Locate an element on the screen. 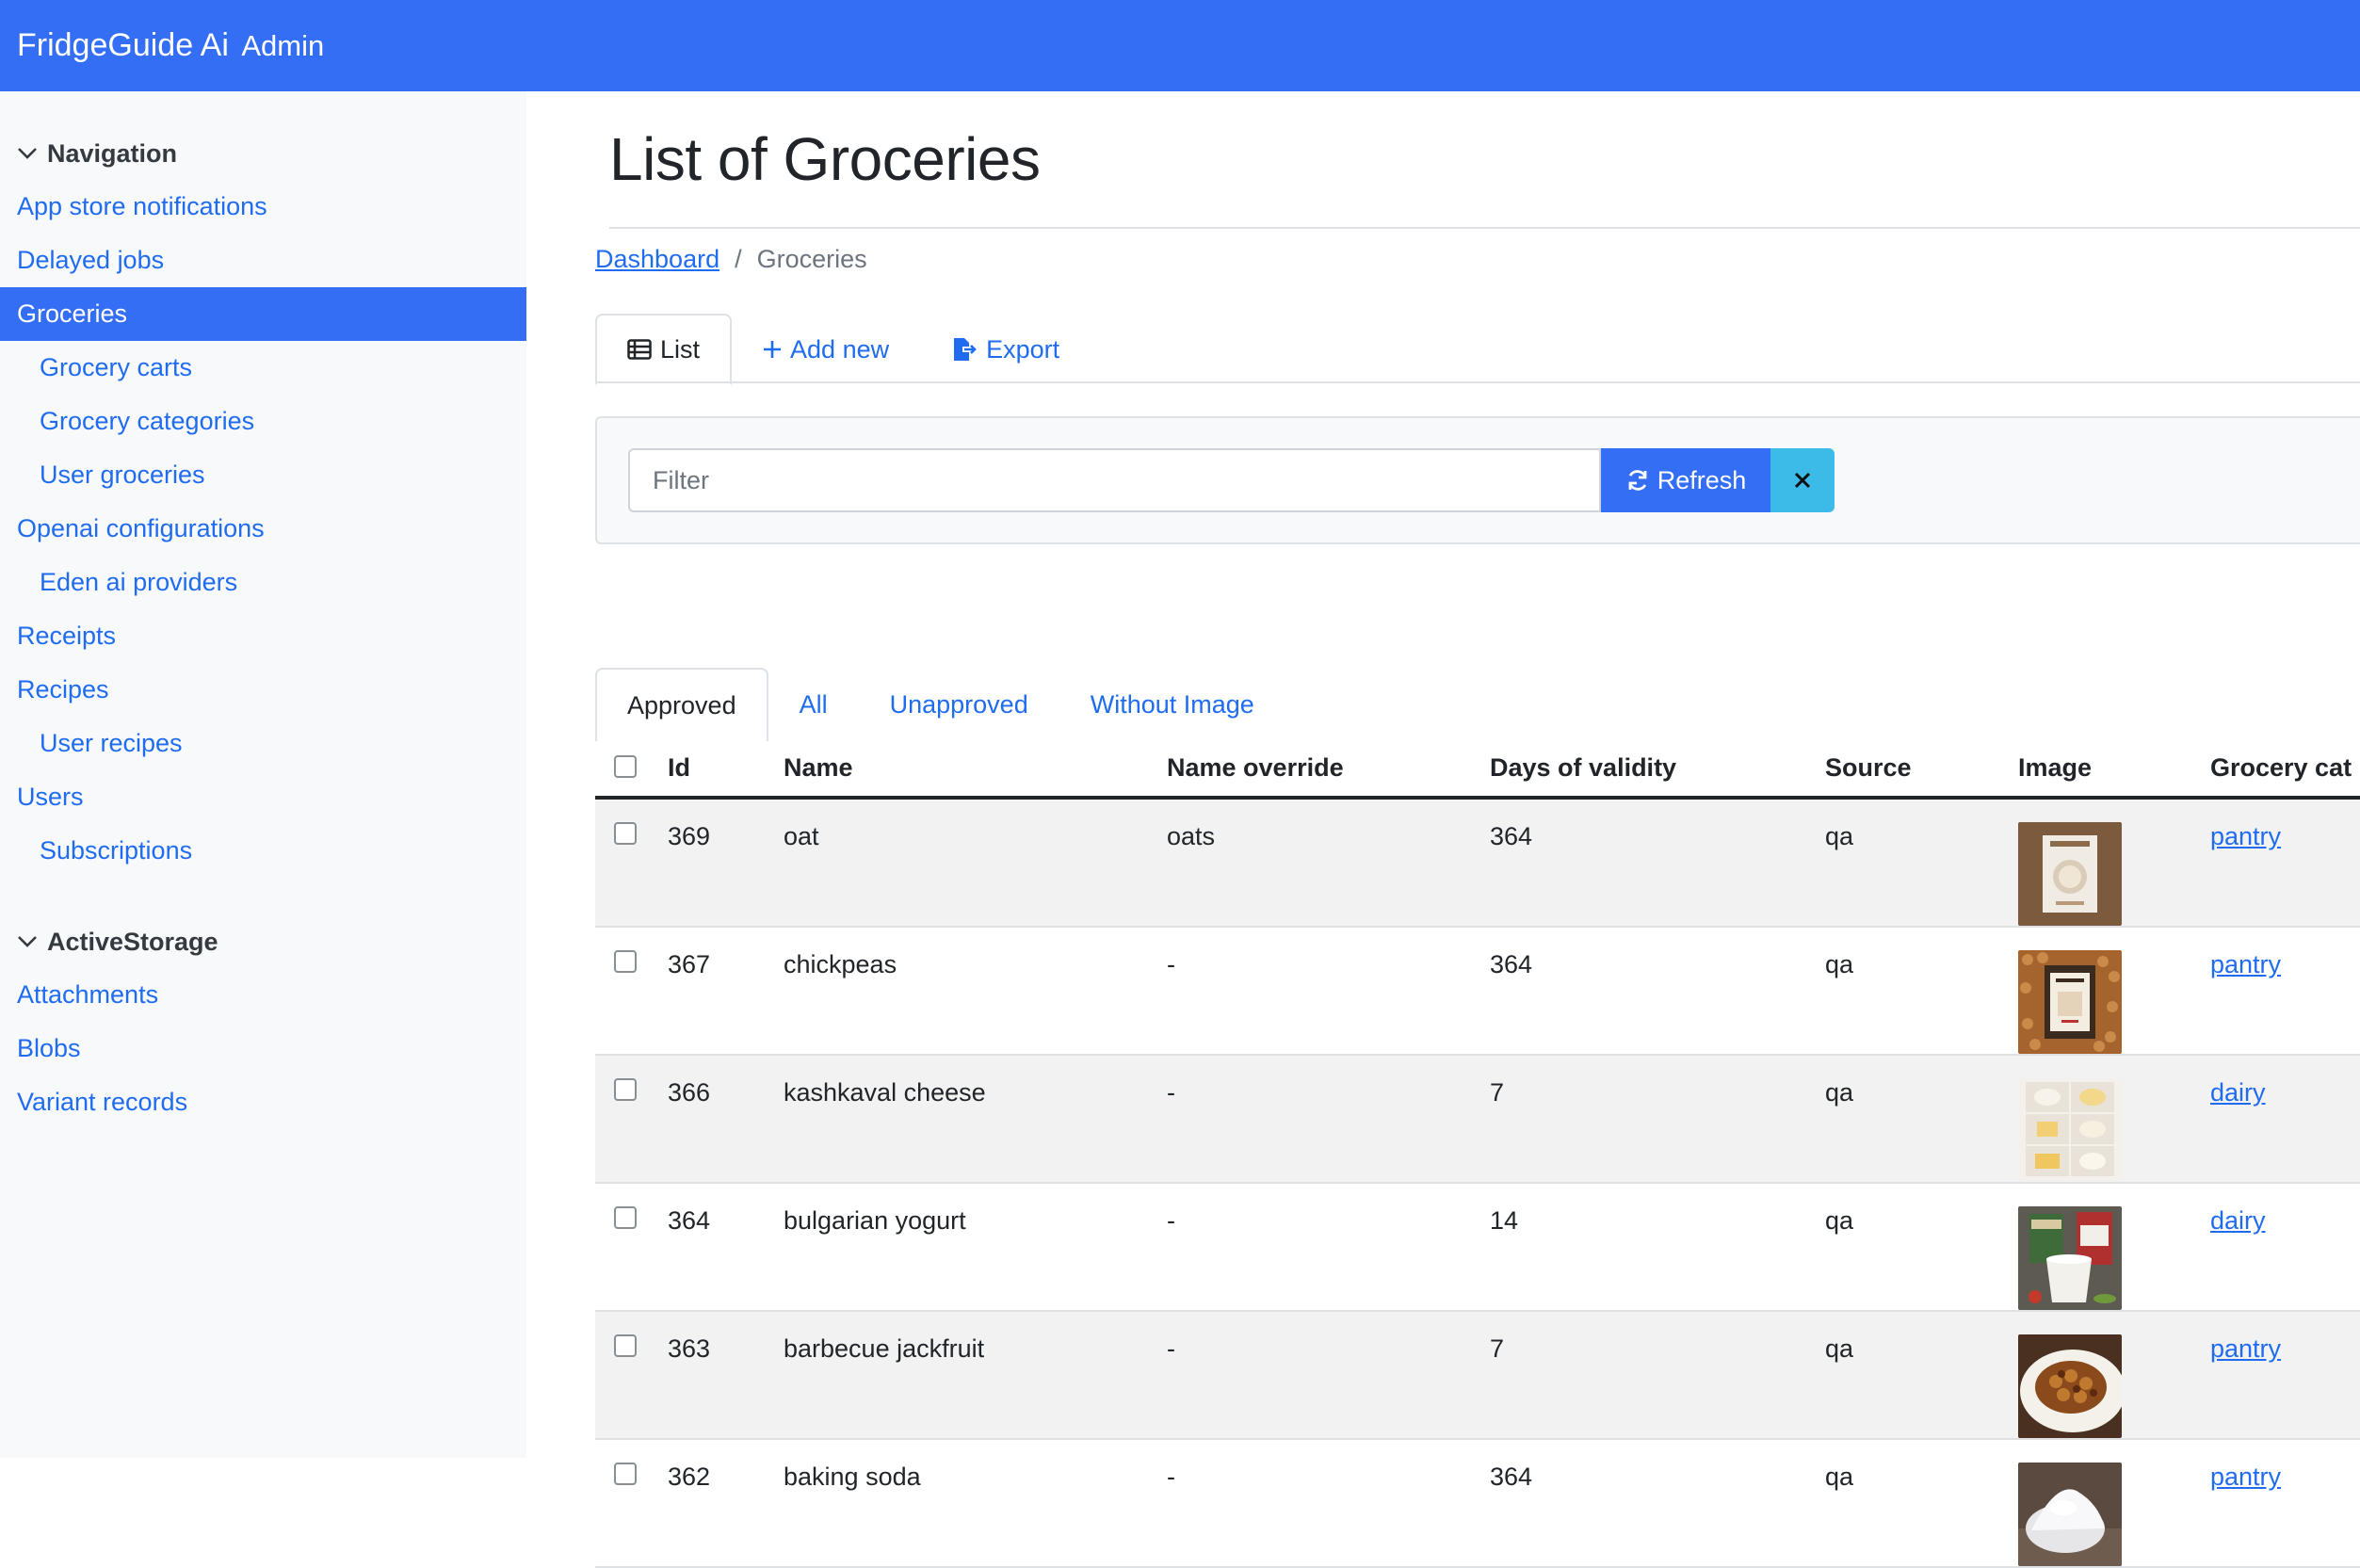 The width and height of the screenshot is (2360, 1568). table-row: 363 barbecue jackfruit - 7 qa pantry is located at coordinates (1477, 1375).